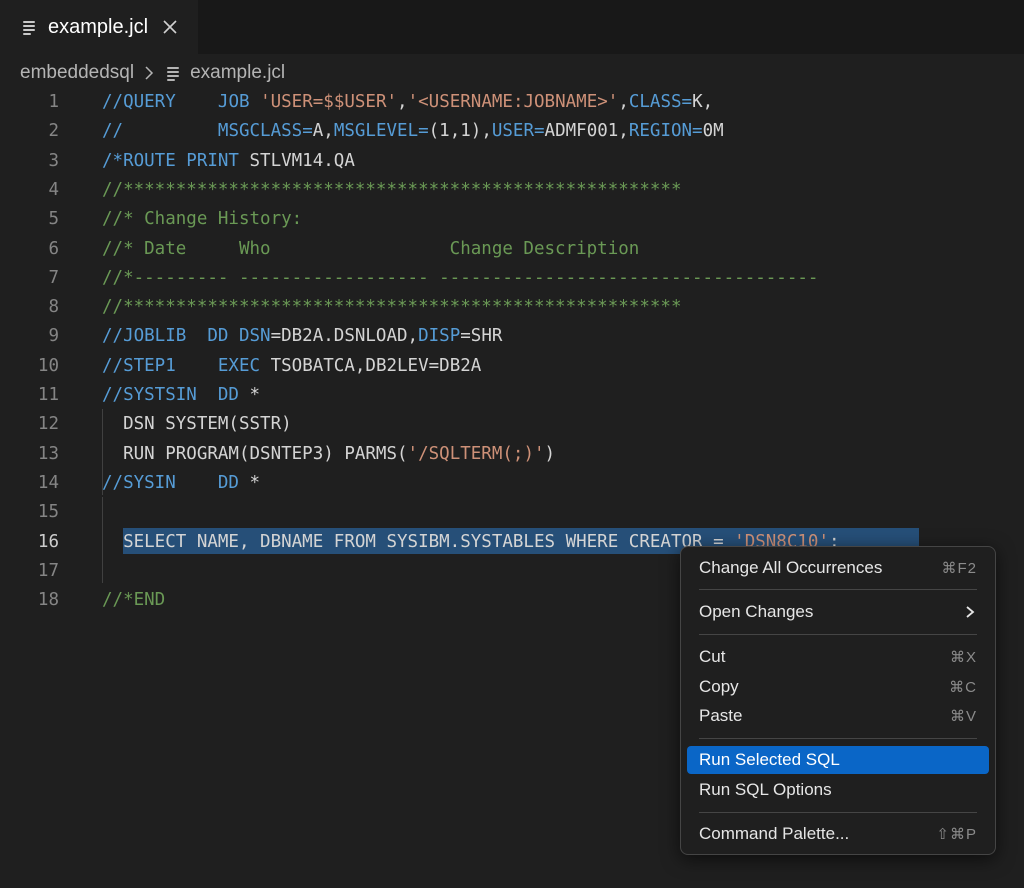 Image resolution: width=1024 pixels, height=888 pixels. Describe the element at coordinates (296, 160) in the screenshot. I see `code-token: STLVM14.QA` at that location.